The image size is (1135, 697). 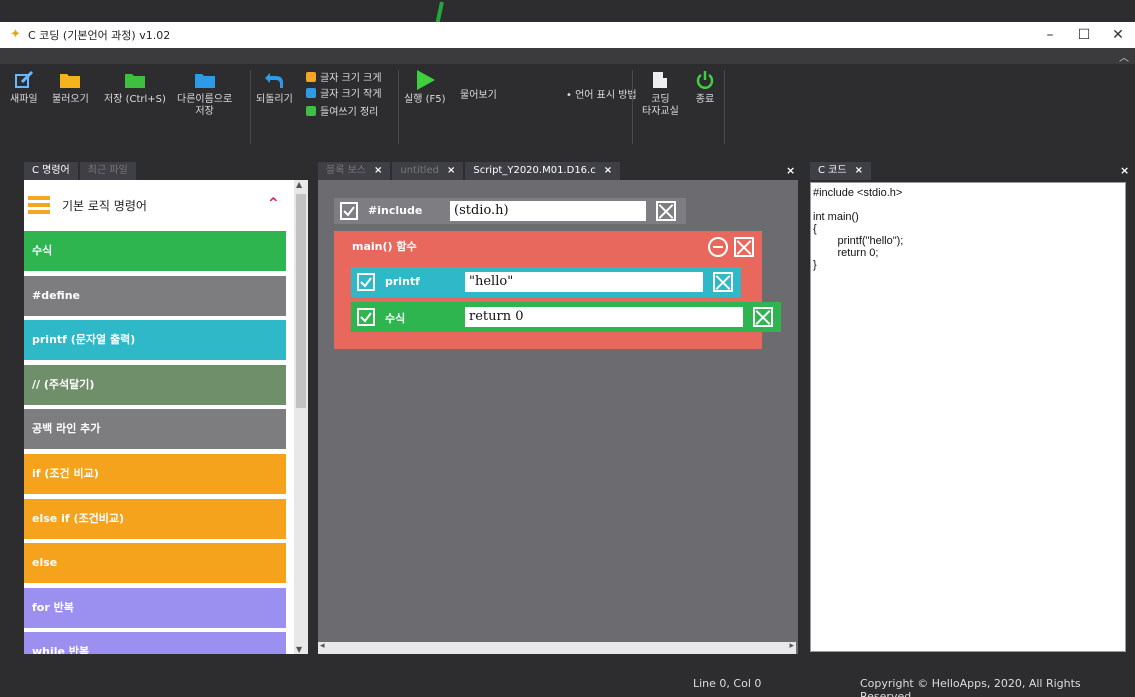 I want to click on expression-block: 수식 return 0, so click(x=566, y=317).